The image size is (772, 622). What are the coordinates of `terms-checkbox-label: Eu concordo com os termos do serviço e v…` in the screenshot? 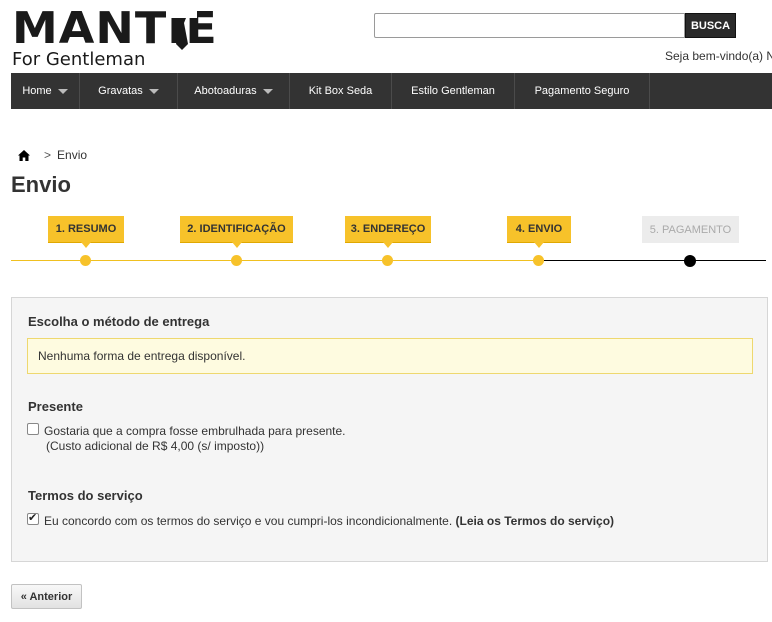 It's located at (248, 521).